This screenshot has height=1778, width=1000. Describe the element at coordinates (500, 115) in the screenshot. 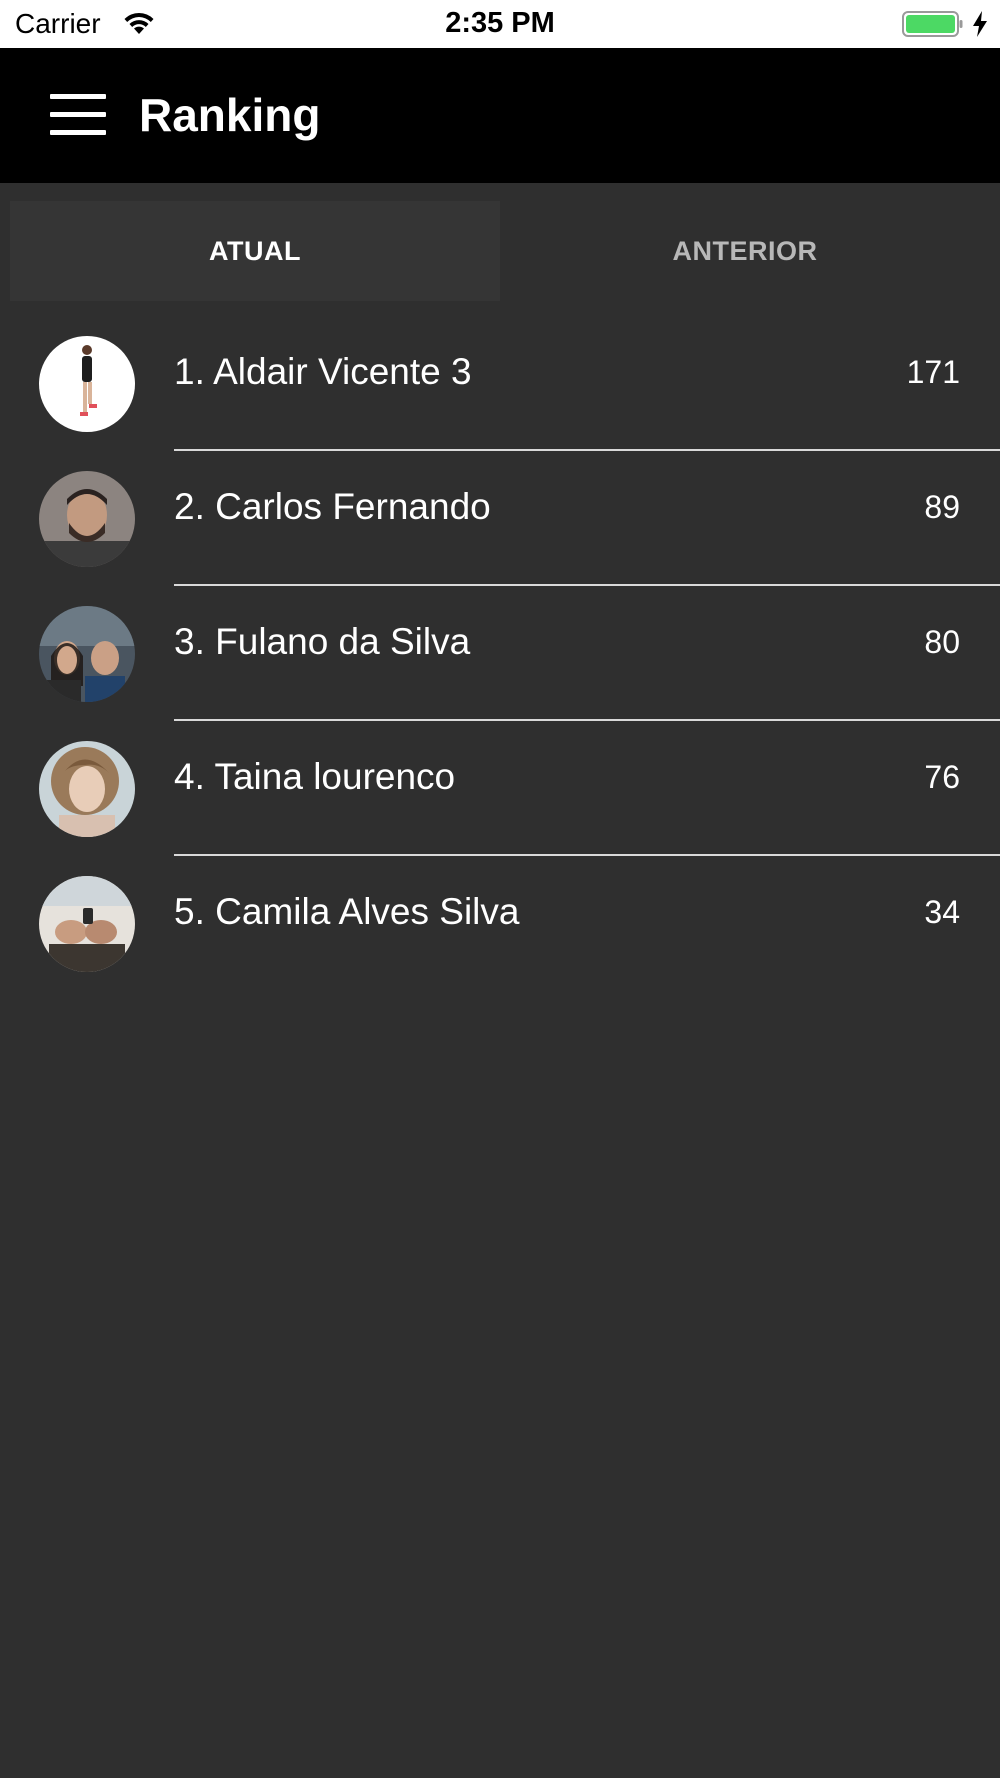

I see `app-header: Ranking` at that location.